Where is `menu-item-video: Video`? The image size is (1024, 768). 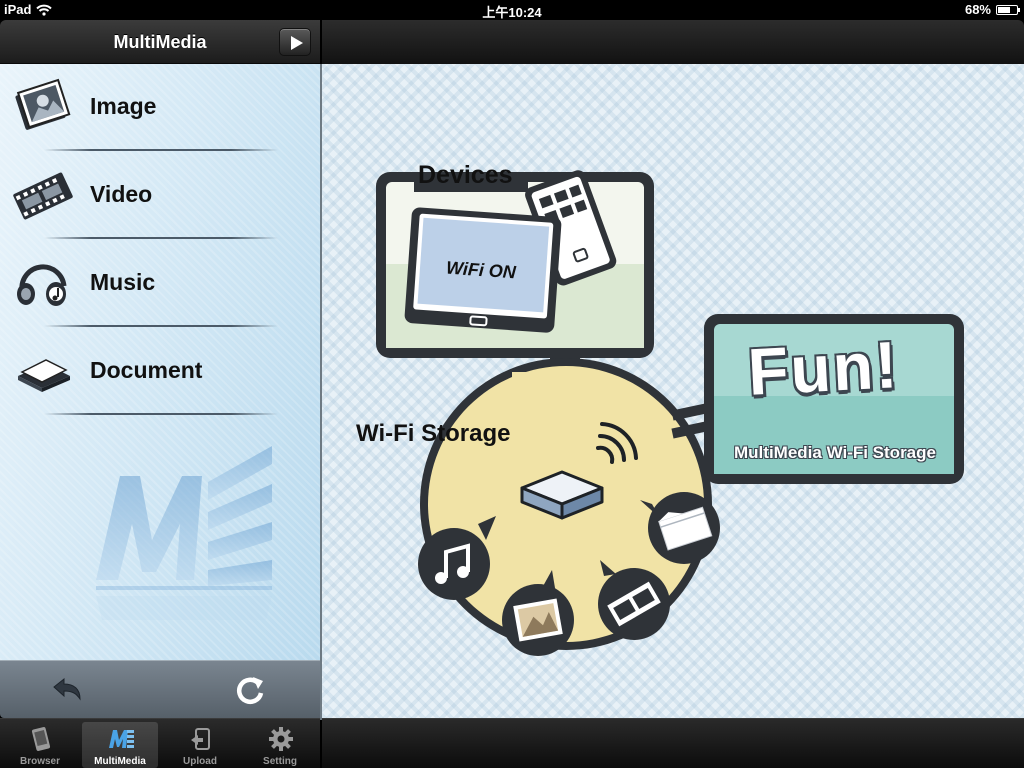 menu-item-video: Video is located at coordinates (160, 196).